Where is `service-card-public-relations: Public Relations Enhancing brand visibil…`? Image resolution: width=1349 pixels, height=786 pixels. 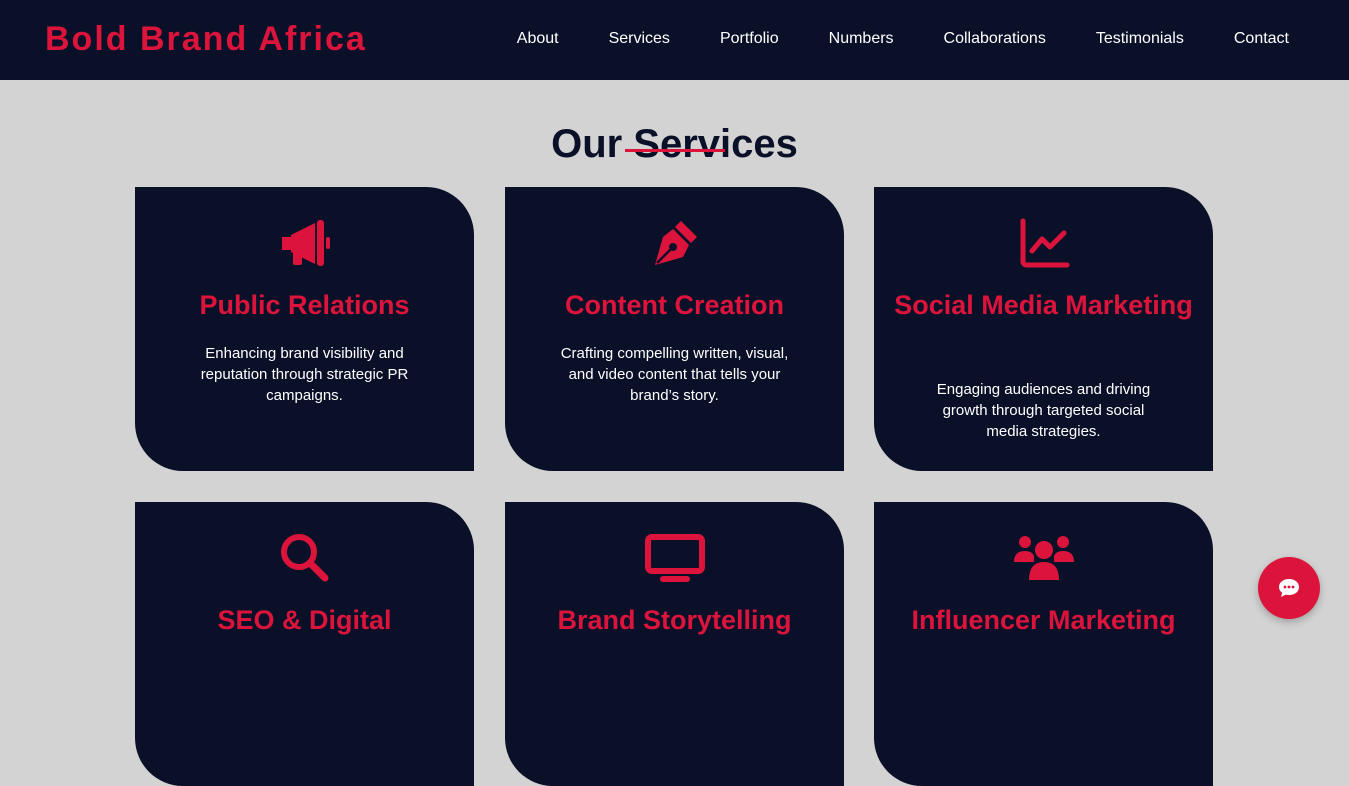 service-card-public-relations: Public Relations Enhancing brand visibil… is located at coordinates (304, 329).